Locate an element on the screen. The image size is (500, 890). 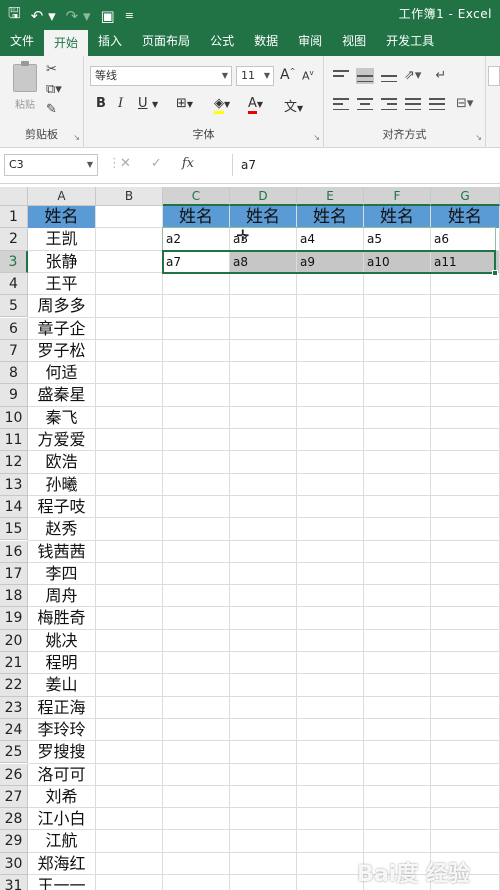
row-header-18: 18 is located at coordinates (14, 596).